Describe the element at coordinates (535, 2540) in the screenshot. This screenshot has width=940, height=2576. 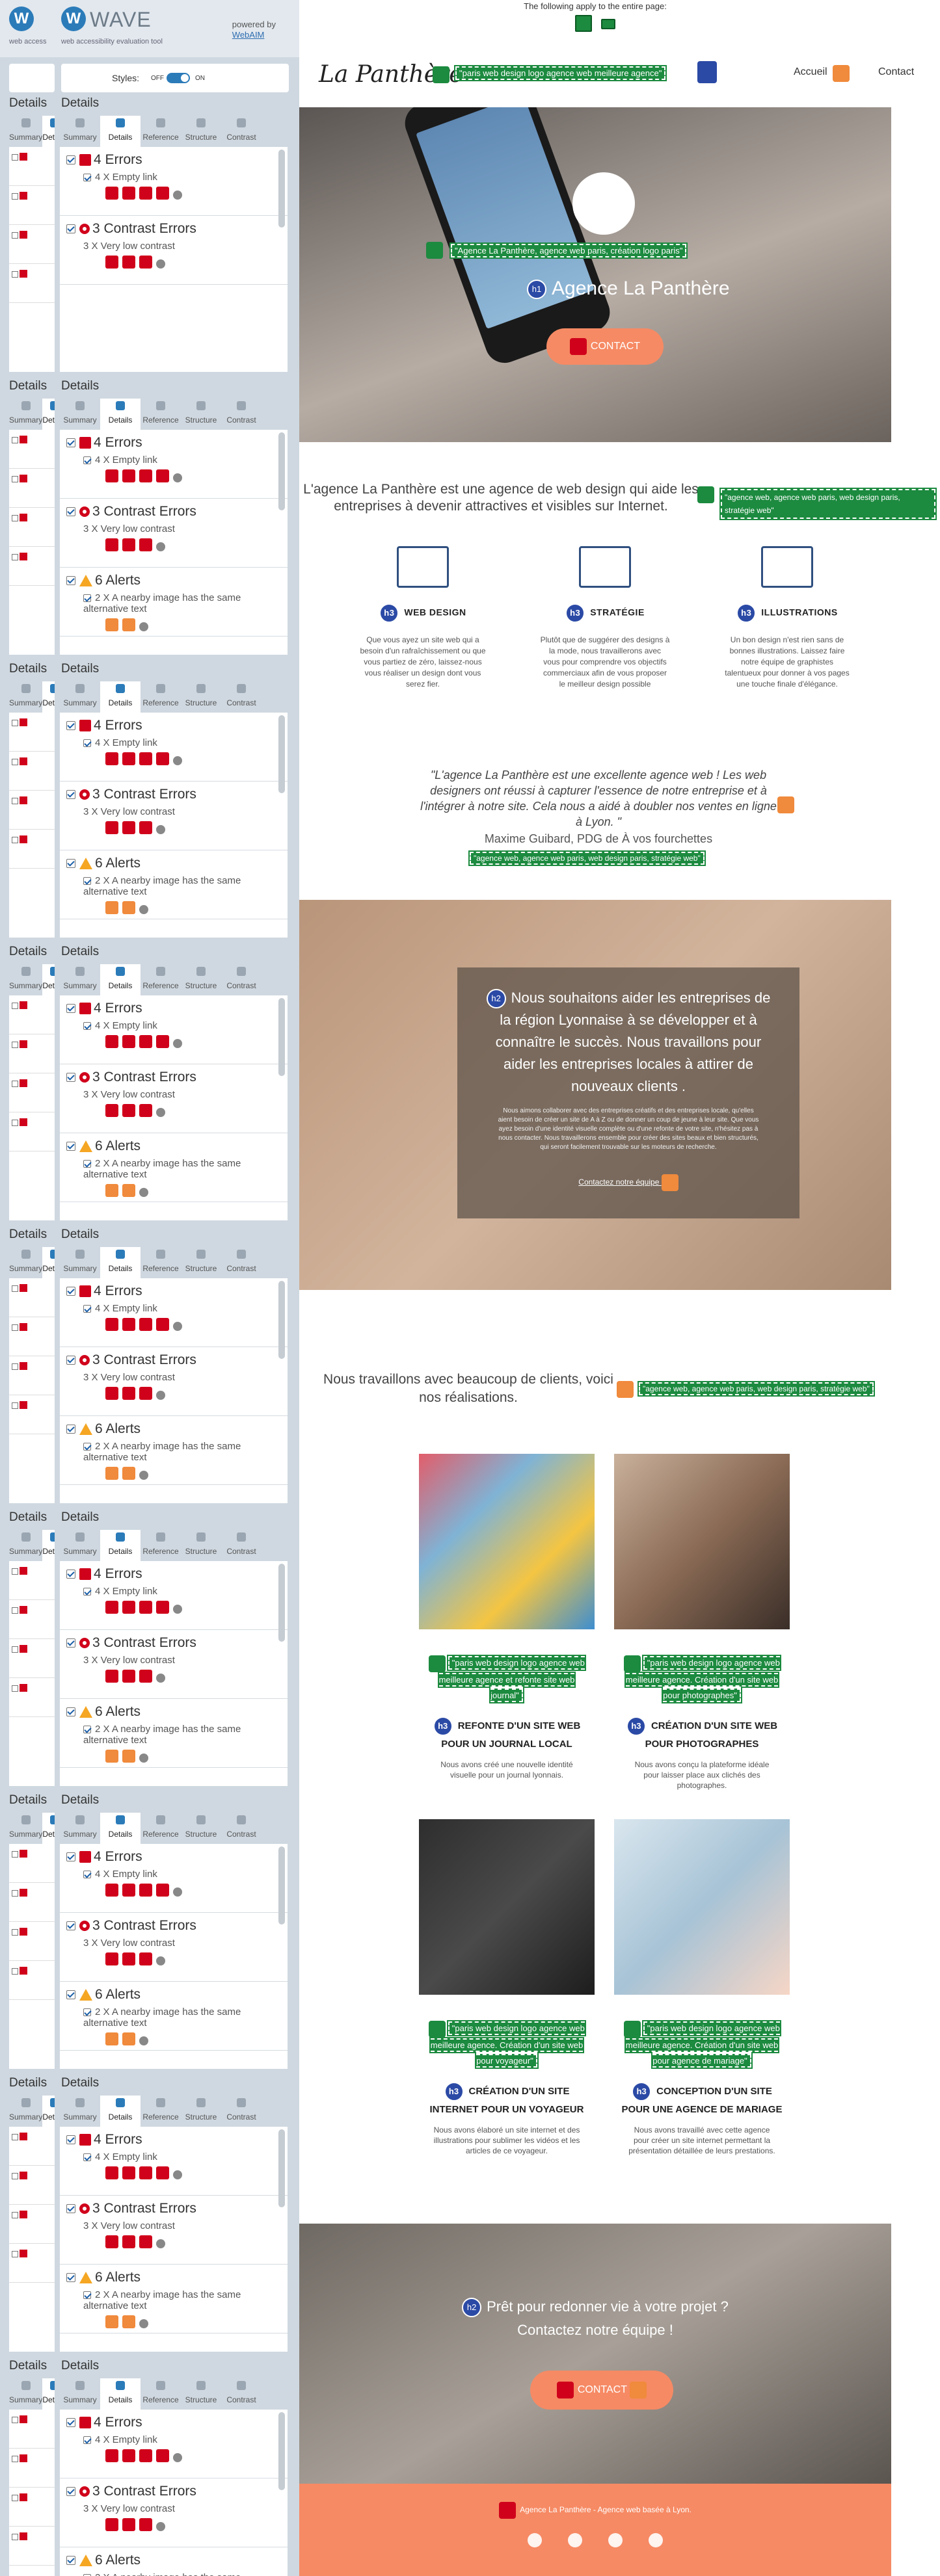
I see `twitter-icon` at that location.